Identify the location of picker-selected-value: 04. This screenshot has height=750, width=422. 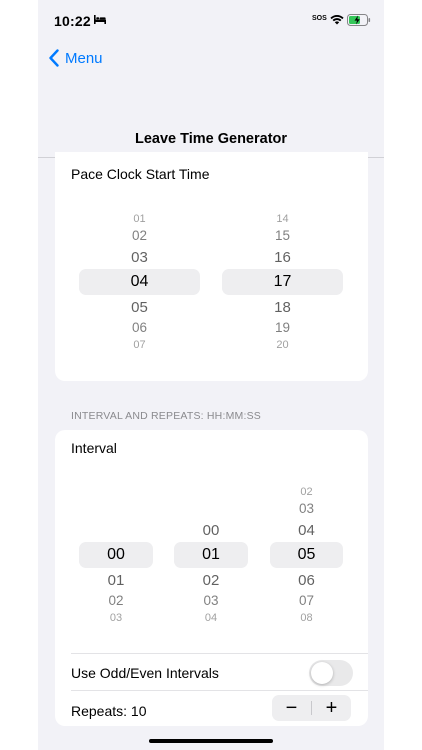
(139, 282).